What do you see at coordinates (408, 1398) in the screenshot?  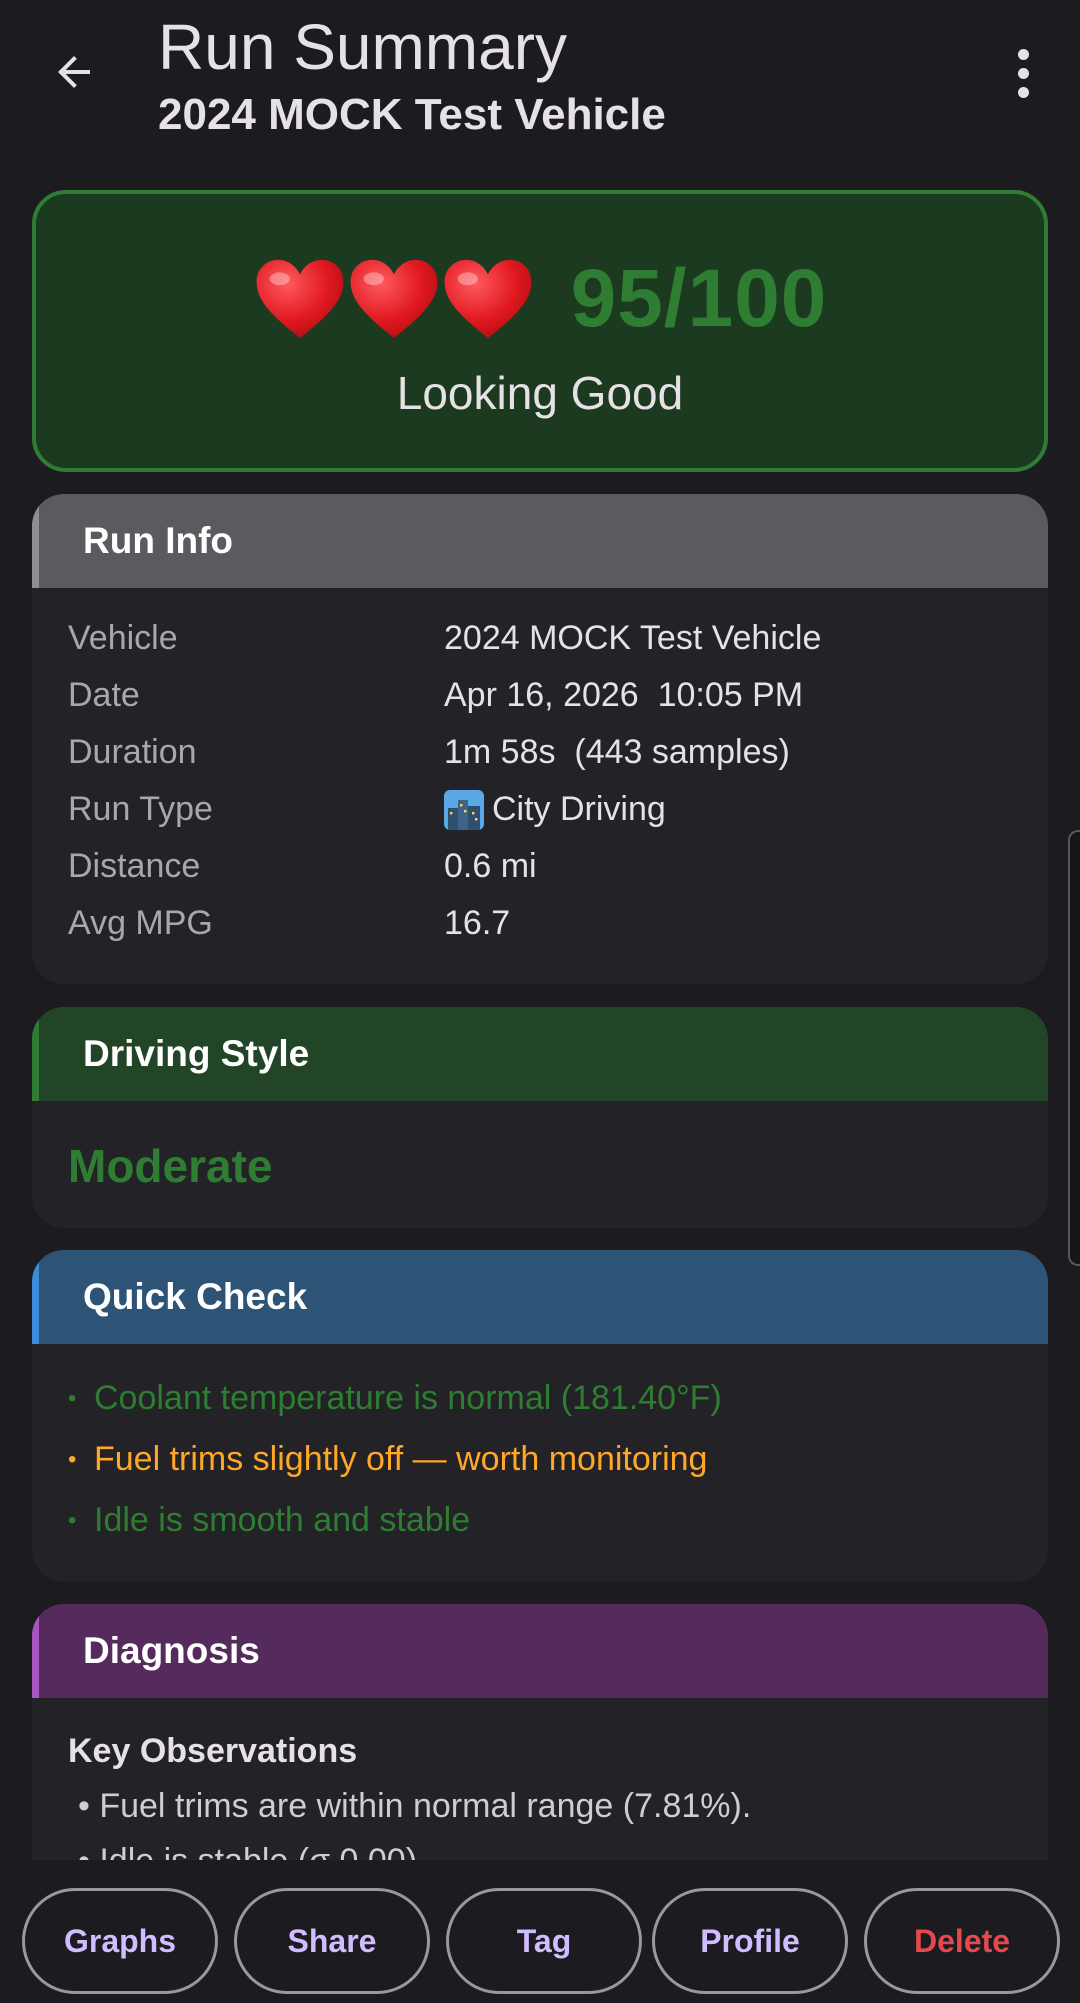 I see `check-item-text: Coolant temperature is normal (181.40°F)` at bounding box center [408, 1398].